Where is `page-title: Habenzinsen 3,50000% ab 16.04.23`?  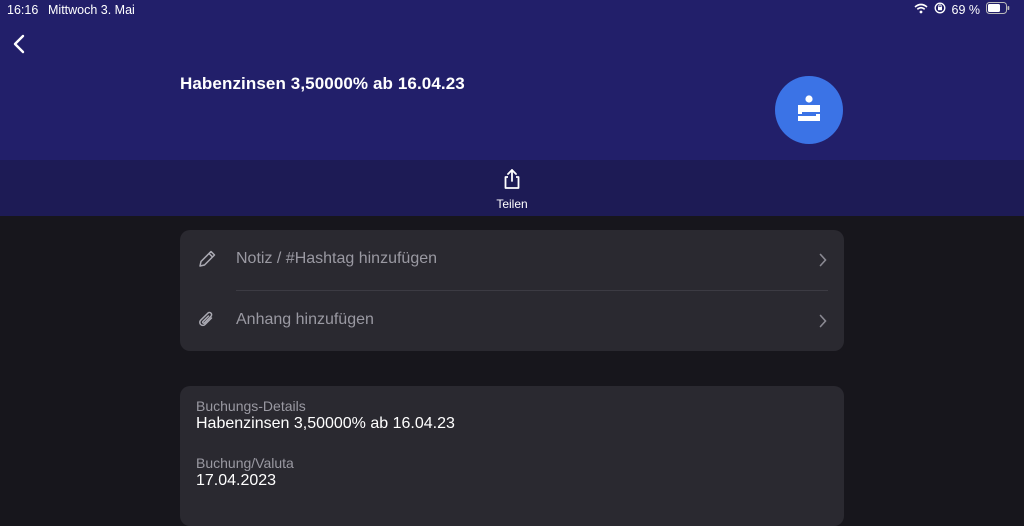
page-title: Habenzinsen 3,50000% ab 16.04.23 is located at coordinates (322, 83).